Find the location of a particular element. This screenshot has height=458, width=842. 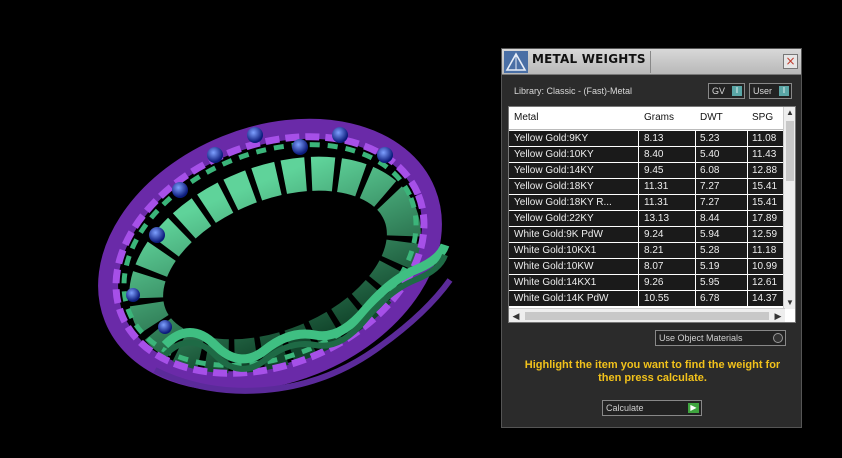

cell-spg: 11.43 is located at coordinates (764, 154).